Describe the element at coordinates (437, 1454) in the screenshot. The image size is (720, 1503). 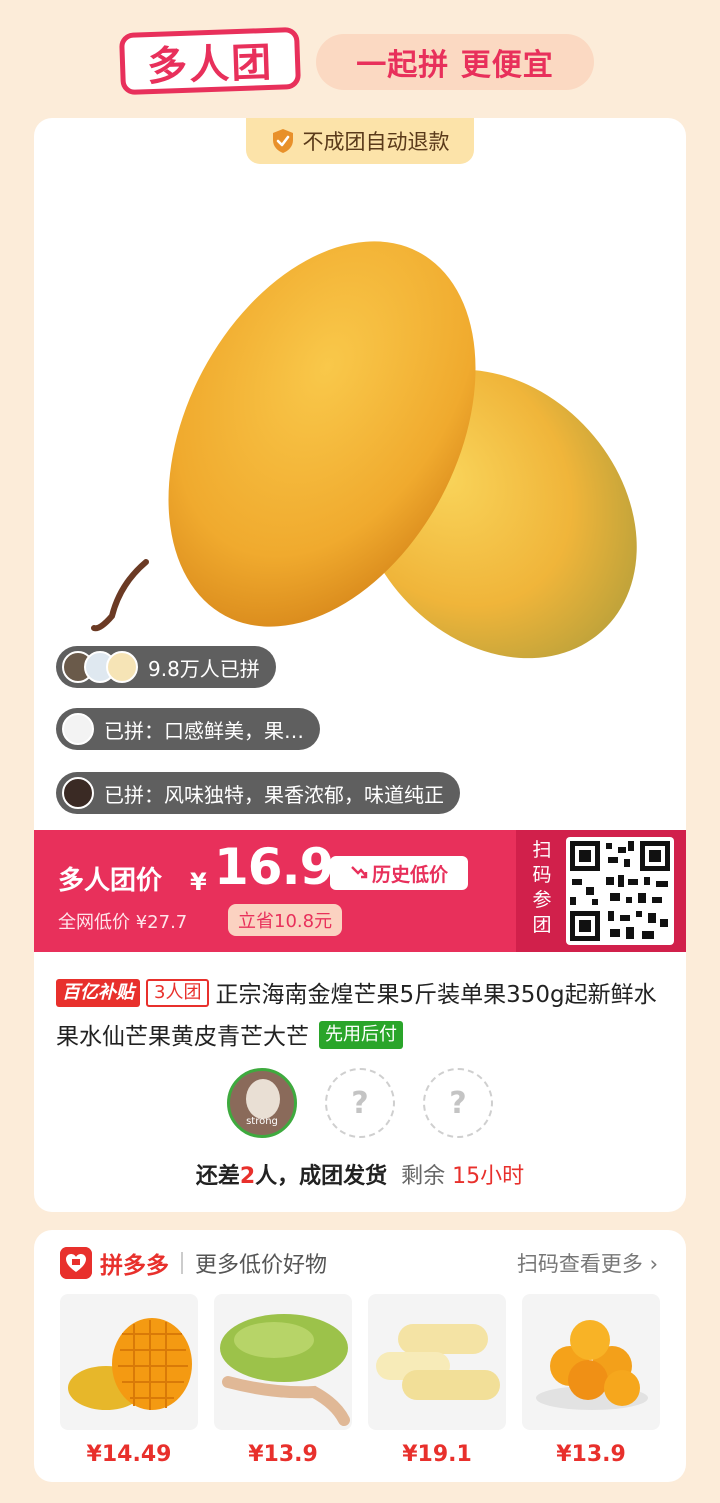
I see `product-price: ¥19.1` at that location.